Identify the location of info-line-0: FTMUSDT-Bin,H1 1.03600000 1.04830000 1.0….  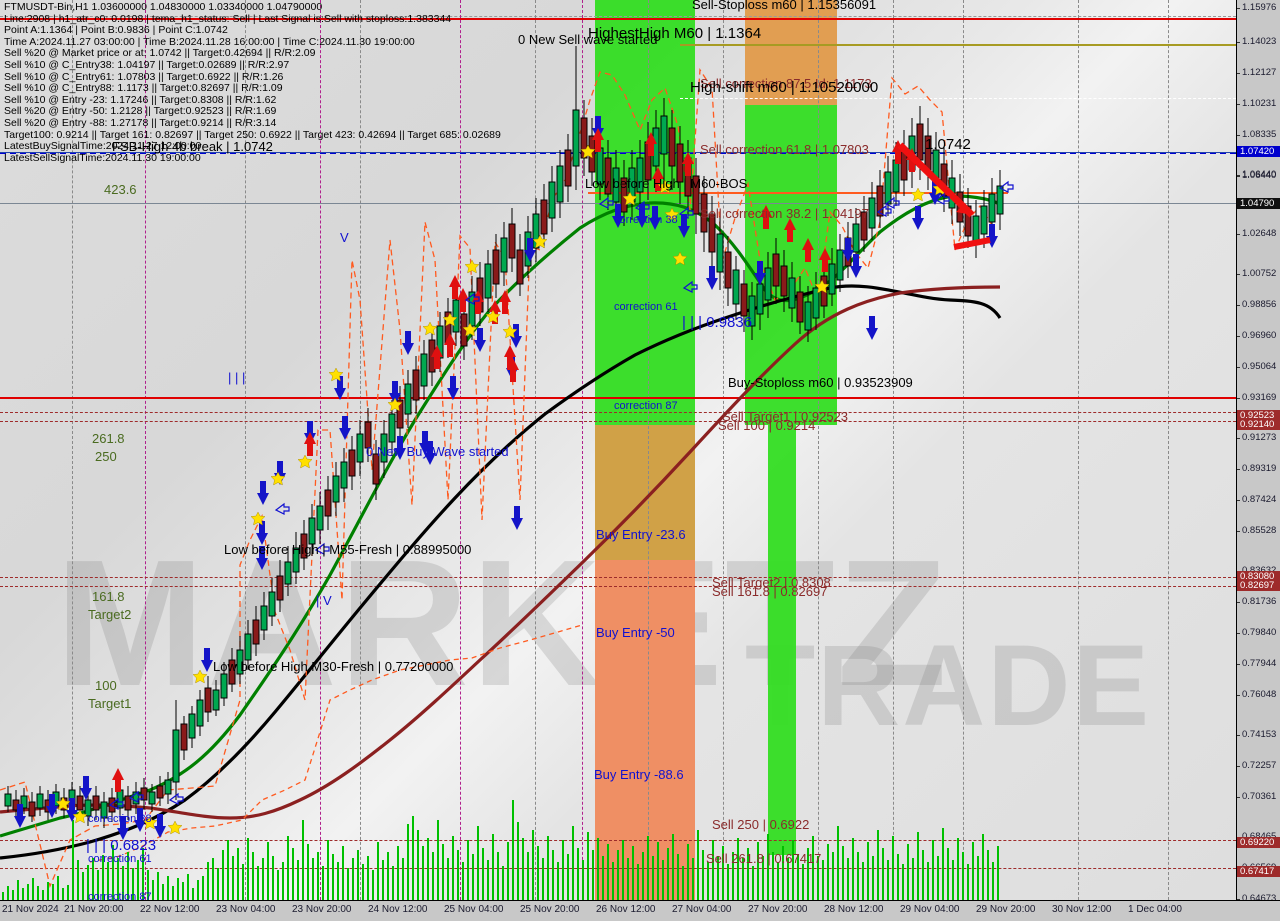
(163, 7).